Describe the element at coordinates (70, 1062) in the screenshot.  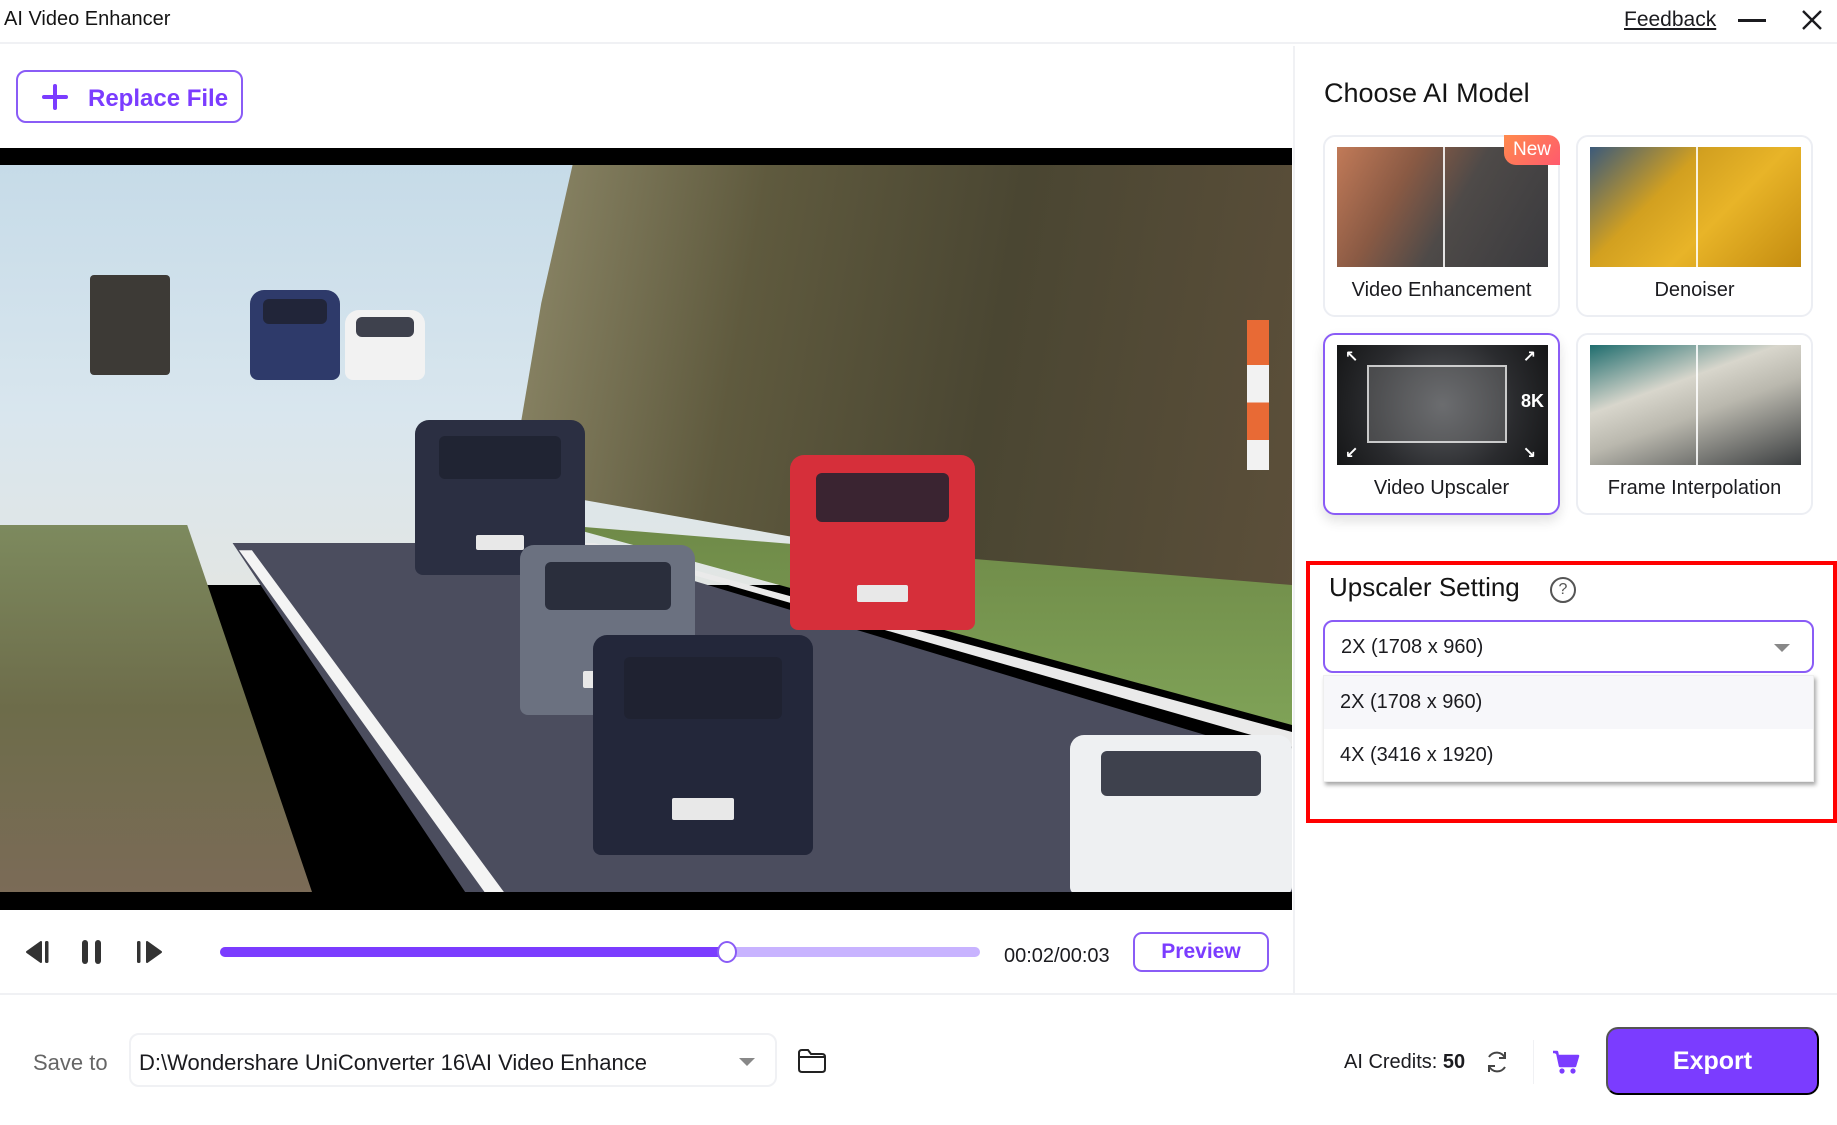
I see `save-to-label: Save to` at that location.